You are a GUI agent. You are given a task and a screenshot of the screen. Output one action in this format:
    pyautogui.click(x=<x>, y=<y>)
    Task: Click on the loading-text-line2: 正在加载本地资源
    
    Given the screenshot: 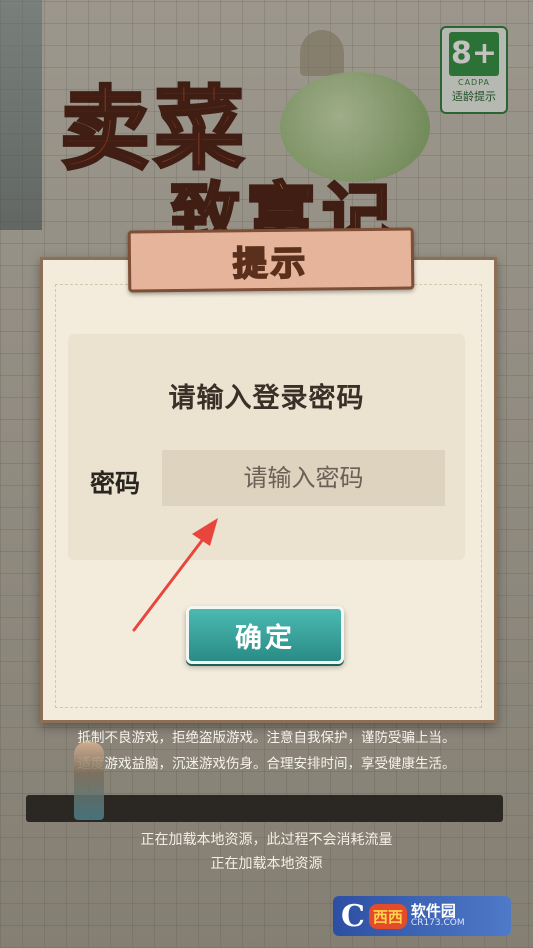 What is the action you would take?
    pyautogui.click(x=266, y=864)
    